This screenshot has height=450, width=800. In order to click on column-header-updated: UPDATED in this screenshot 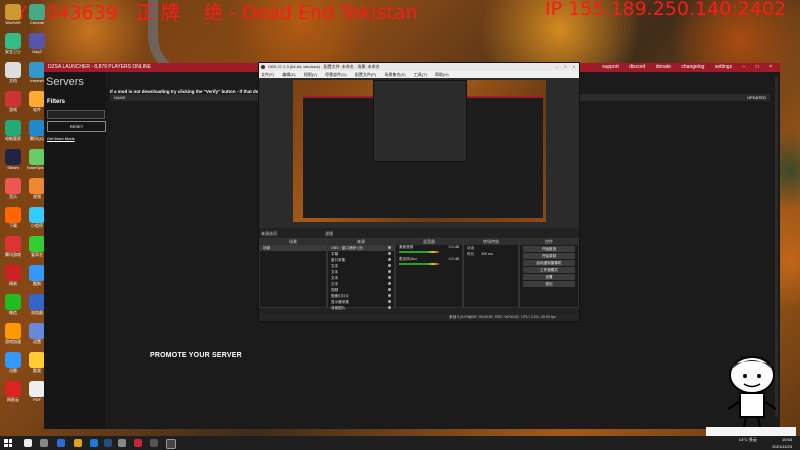, I will do `click(756, 97)`.